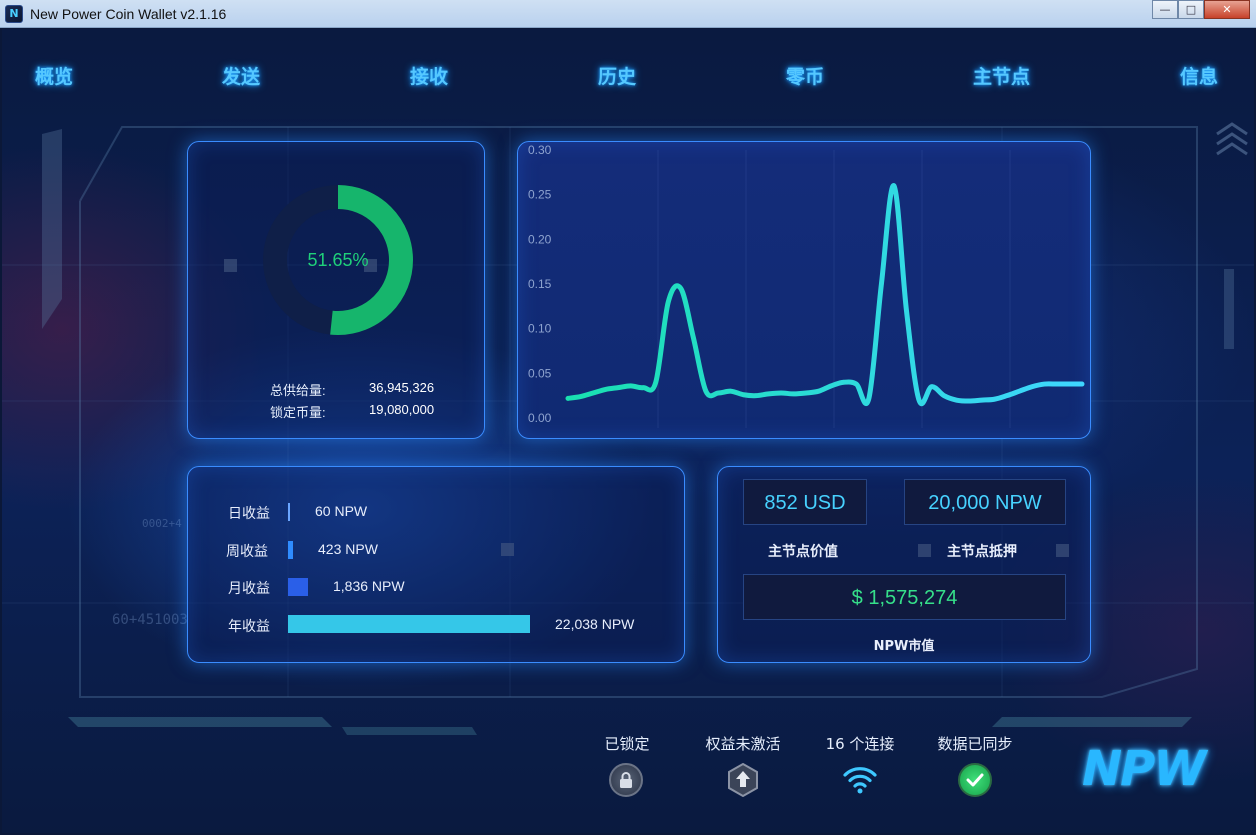 This screenshot has height=835, width=1256. I want to click on y-tick-label: 0.25, so click(540, 195).